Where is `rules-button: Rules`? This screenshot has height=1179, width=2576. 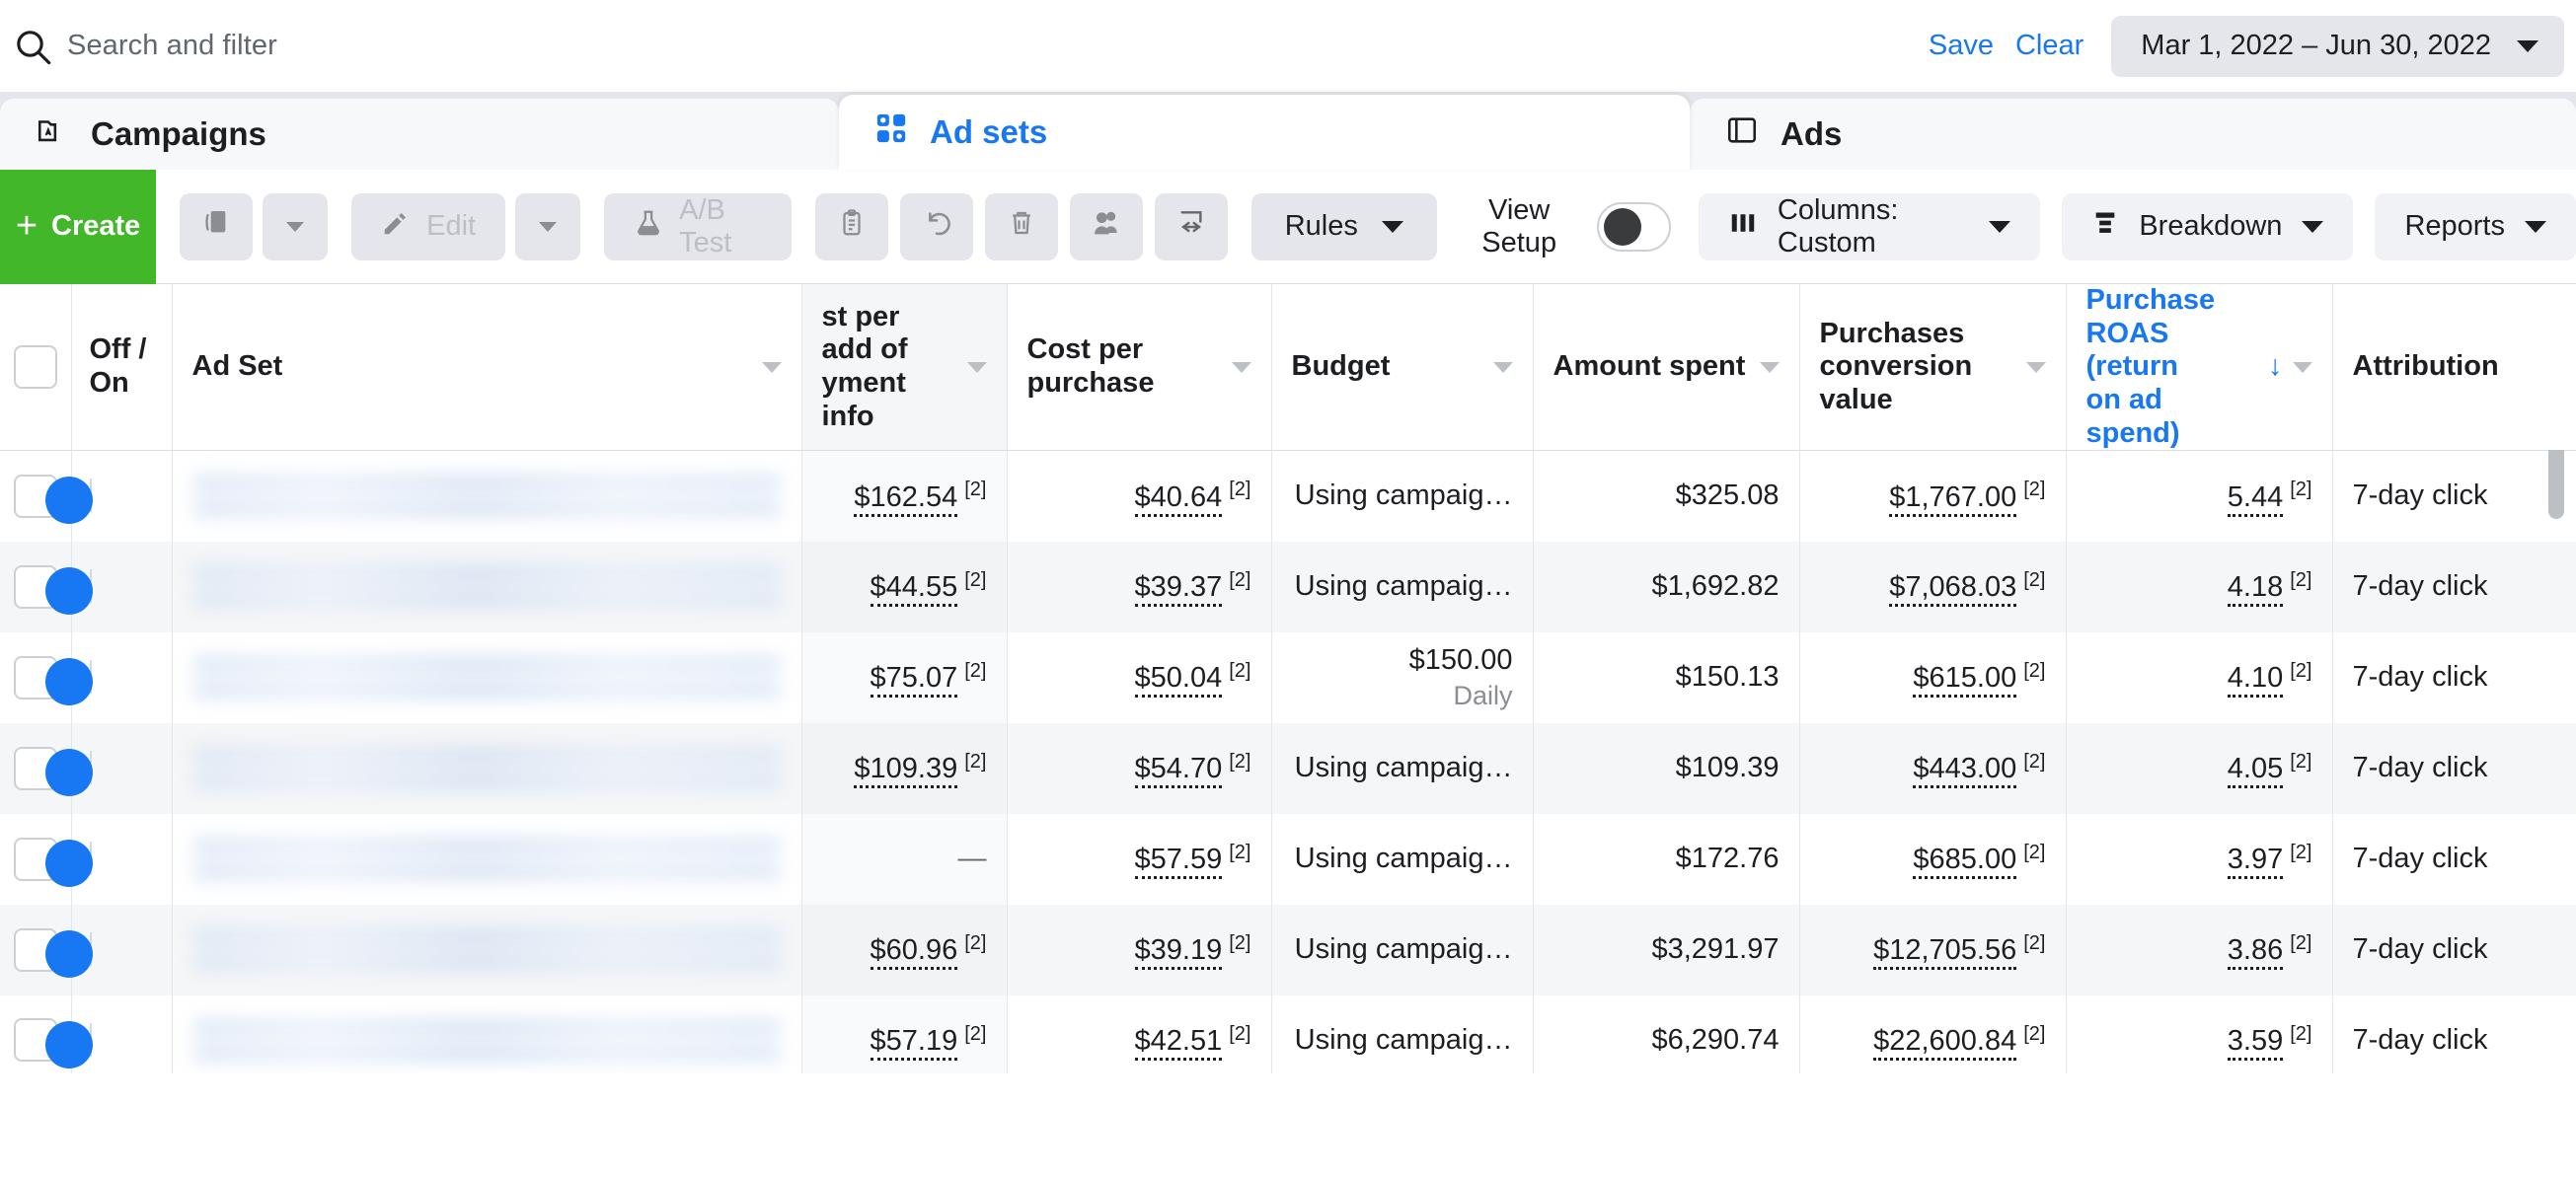 rules-button: Rules is located at coordinates (1343, 226).